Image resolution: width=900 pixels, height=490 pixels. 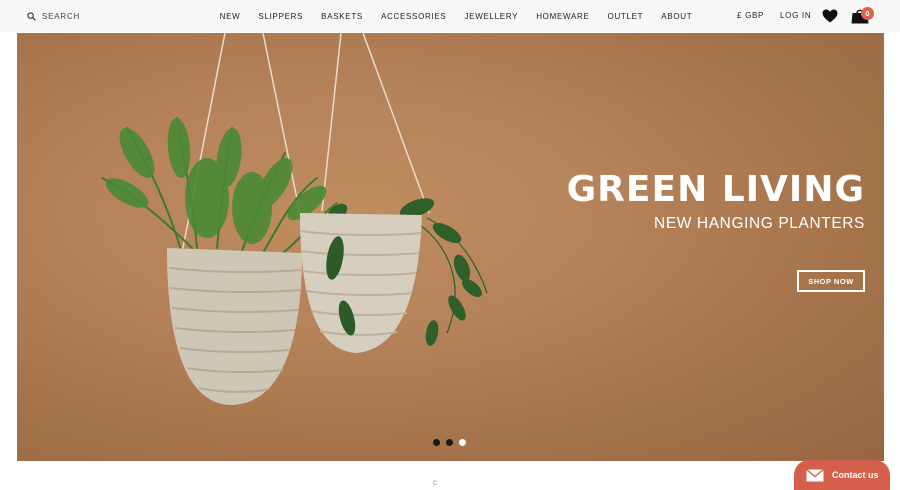 I want to click on slider-dots, so click(x=449, y=442).